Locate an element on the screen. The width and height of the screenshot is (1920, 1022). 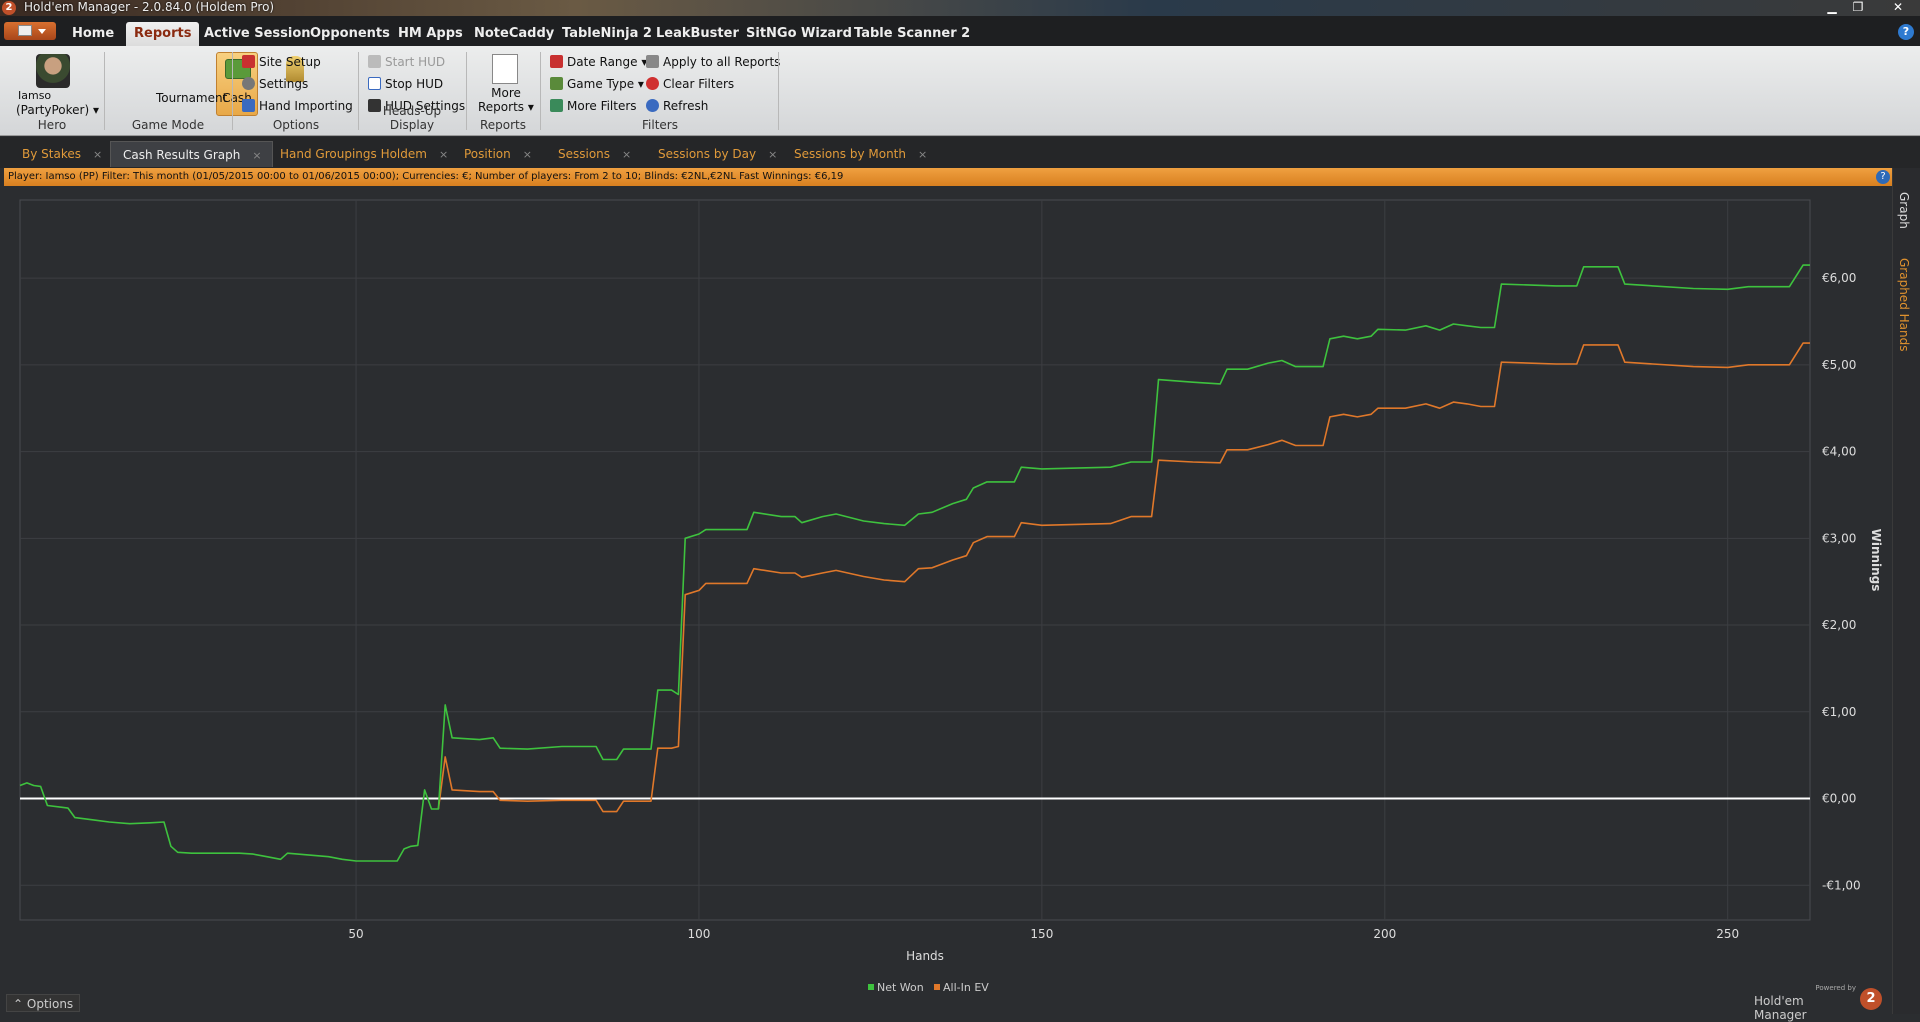
x-tick-label: 100 is located at coordinates (699, 934).